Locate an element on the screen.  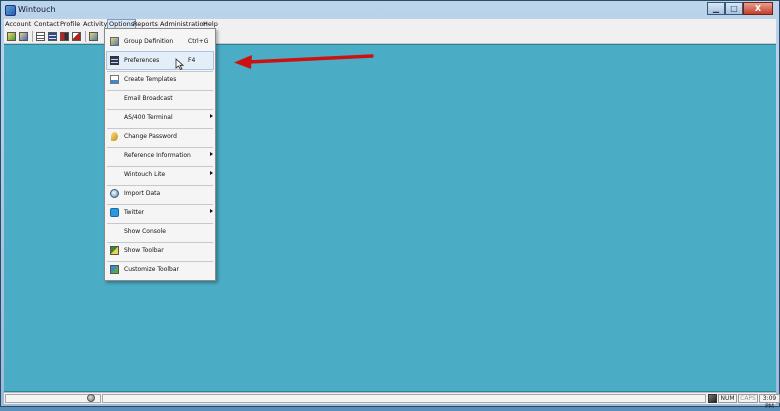
menu-item-customize-toolbar: Customize Toolbar is located at coordinates (160, 269).